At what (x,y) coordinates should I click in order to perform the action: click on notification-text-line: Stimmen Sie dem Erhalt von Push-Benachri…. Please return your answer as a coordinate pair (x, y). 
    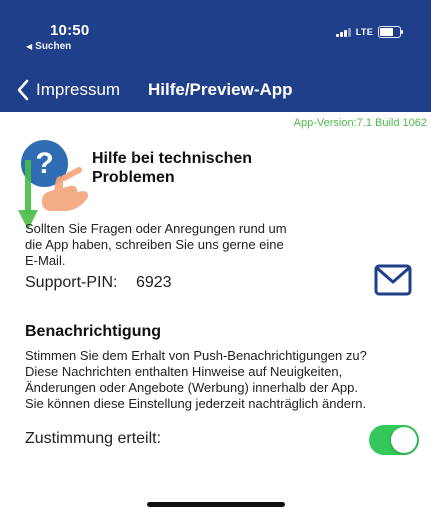
    Looking at the image, I should click on (196, 355).